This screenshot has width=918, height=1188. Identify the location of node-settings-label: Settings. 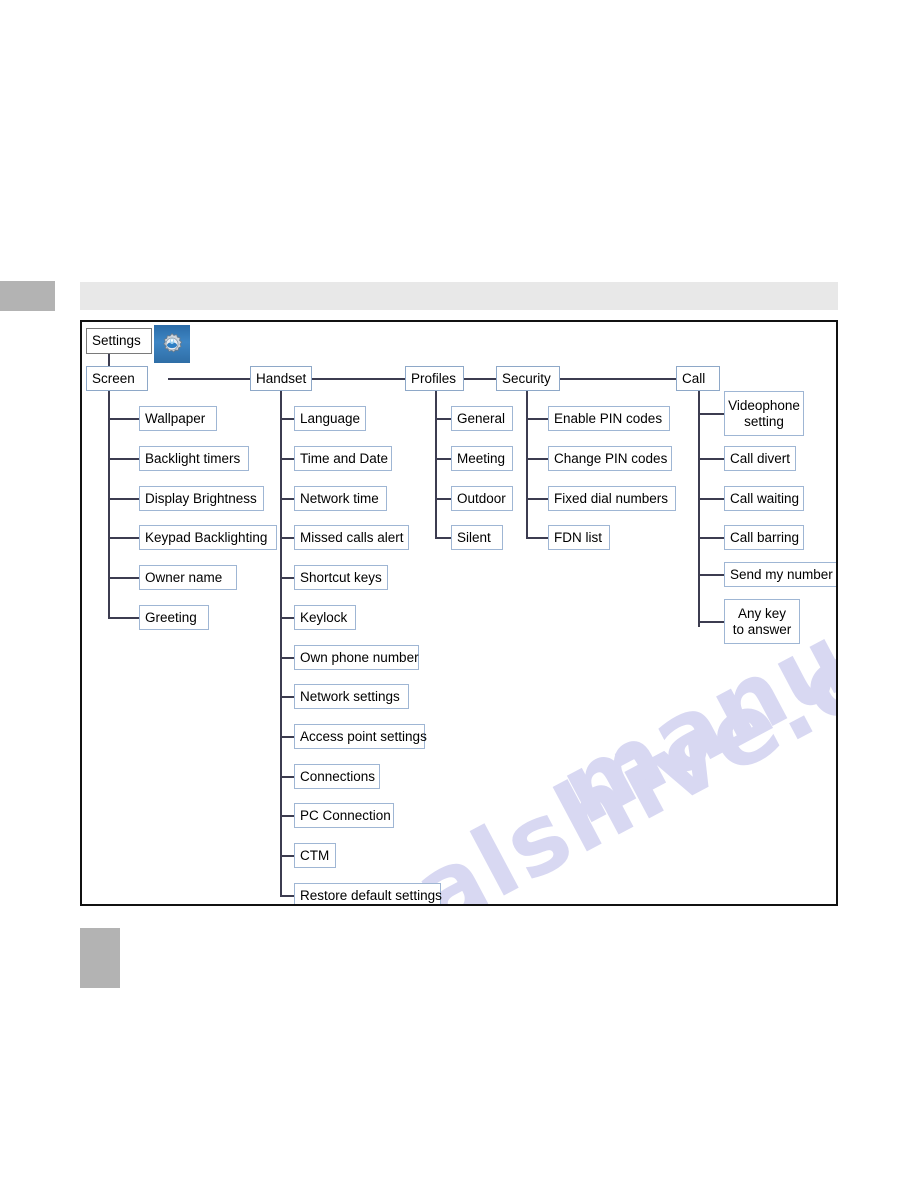
(116, 341).